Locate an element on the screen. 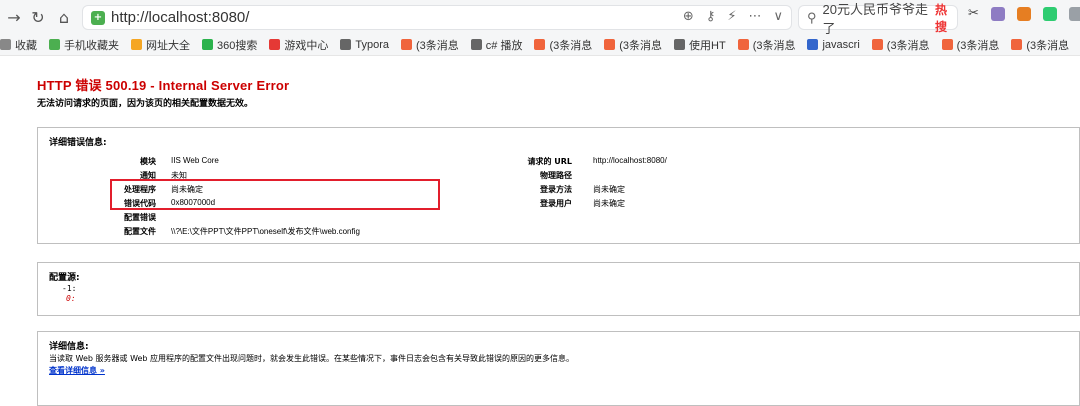  zoom-icon: ⊕ is located at coordinates (688, 16).